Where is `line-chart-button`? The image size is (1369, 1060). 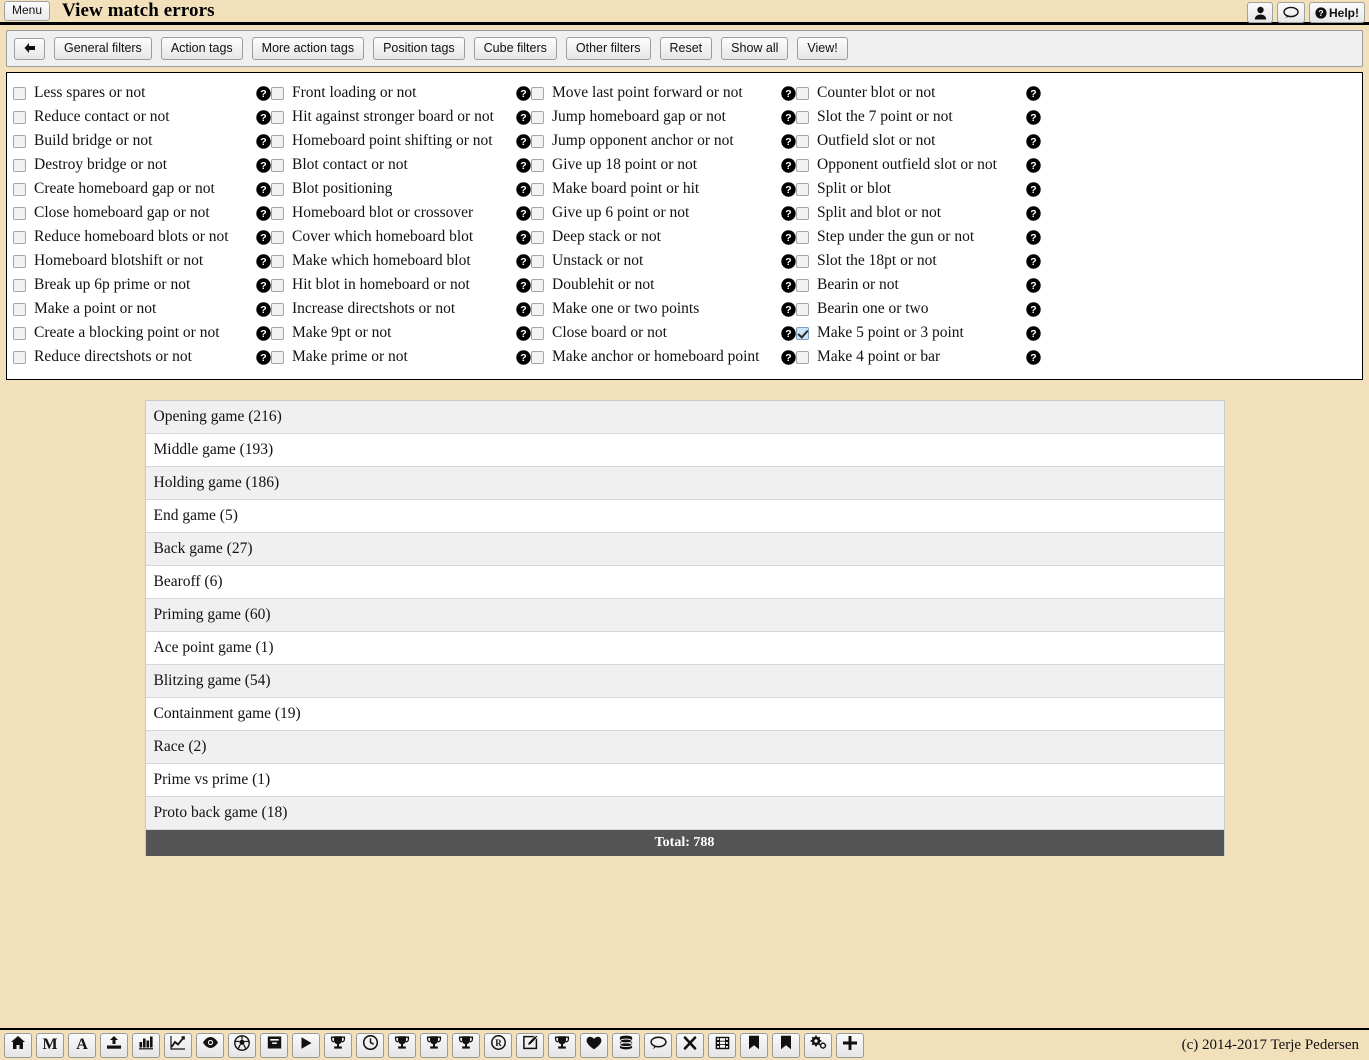
line-chart-button is located at coordinates (178, 1045).